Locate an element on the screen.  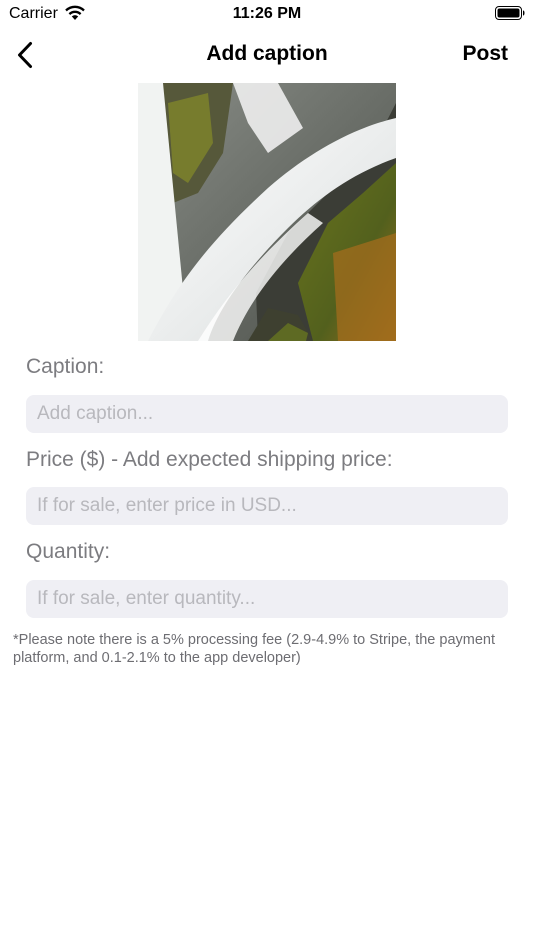
battery-icon is located at coordinates (510, 13).